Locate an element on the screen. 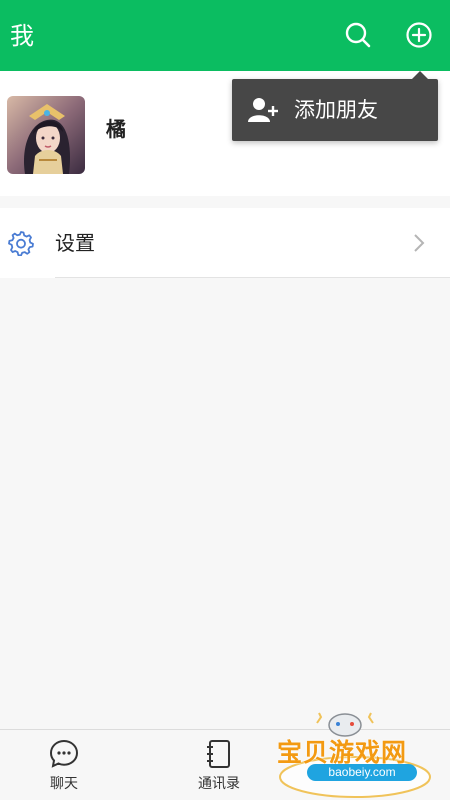 This screenshot has height=800, width=450. watermark-url: baobeiy.com is located at coordinates (362, 772).